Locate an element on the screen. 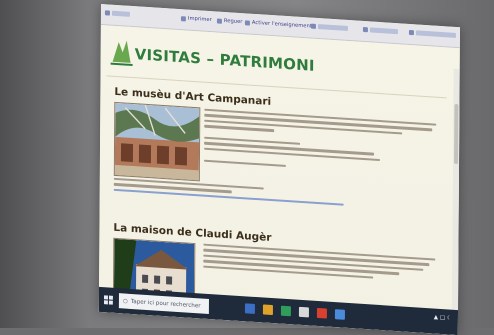 The image size is (494, 335). bookmark-item-0: Imprimer is located at coordinates (196, 19).